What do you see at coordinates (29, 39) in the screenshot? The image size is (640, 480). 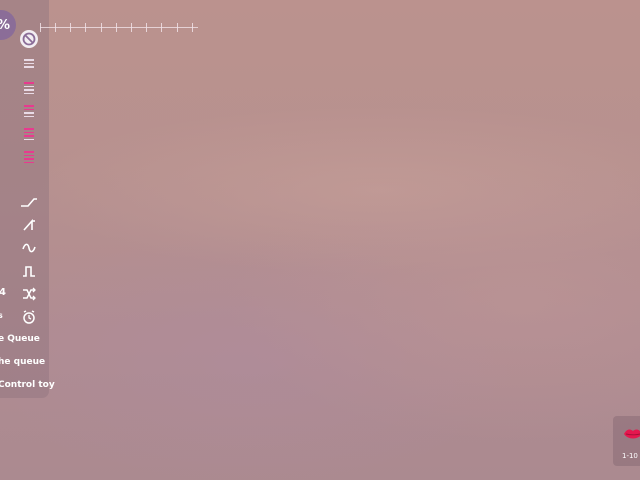 I see `stop-icon` at bounding box center [29, 39].